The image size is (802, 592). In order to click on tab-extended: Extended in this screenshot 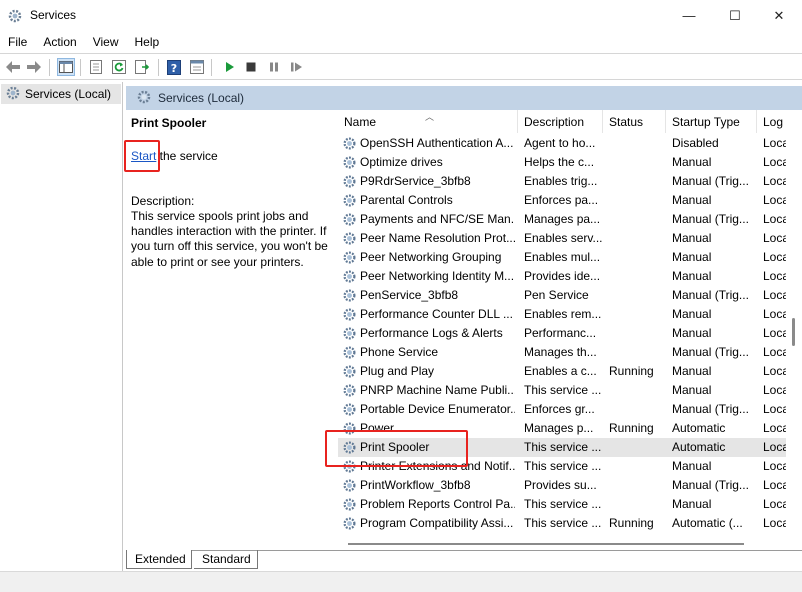, I will do `click(159, 559)`.